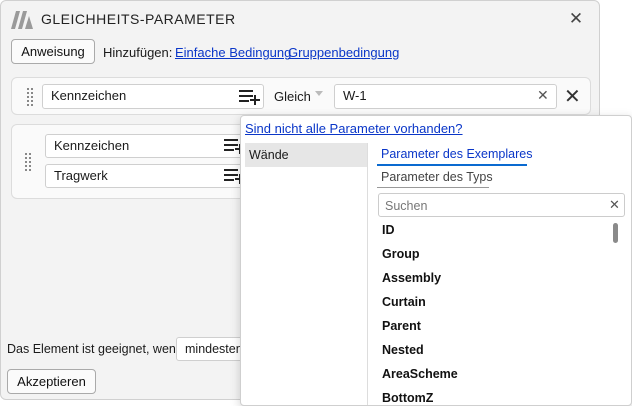 This screenshot has height=406, width=632. I want to click on group-drag-handle-dots, so click(32, 163).